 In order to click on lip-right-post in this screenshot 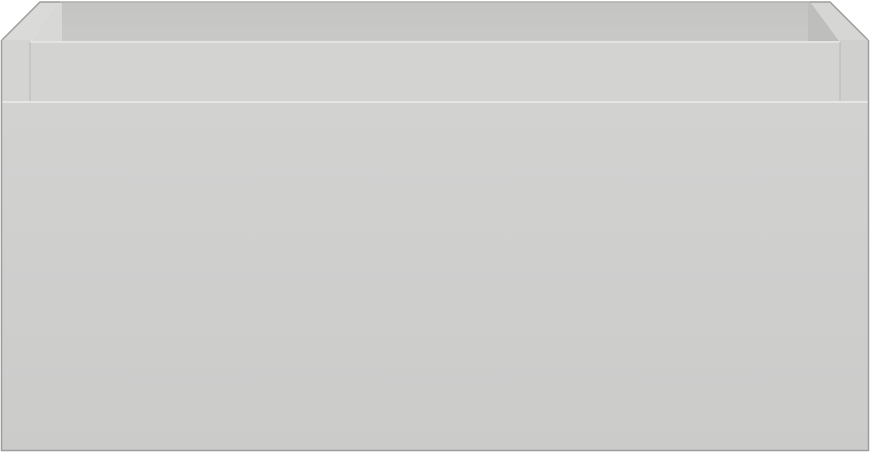, I will do `click(854, 71)`.